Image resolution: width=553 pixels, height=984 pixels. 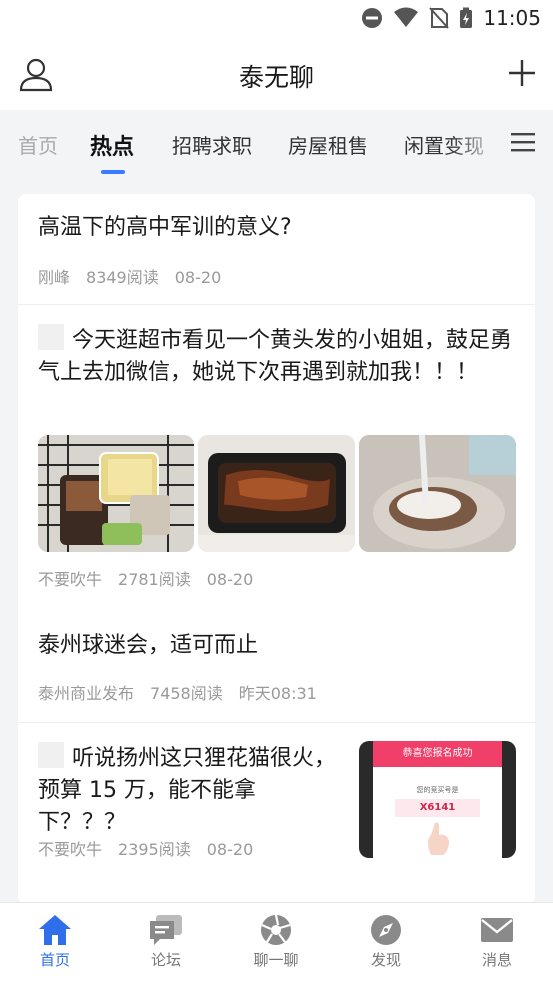 I want to click on post-author: 刚峰, so click(x=54, y=277).